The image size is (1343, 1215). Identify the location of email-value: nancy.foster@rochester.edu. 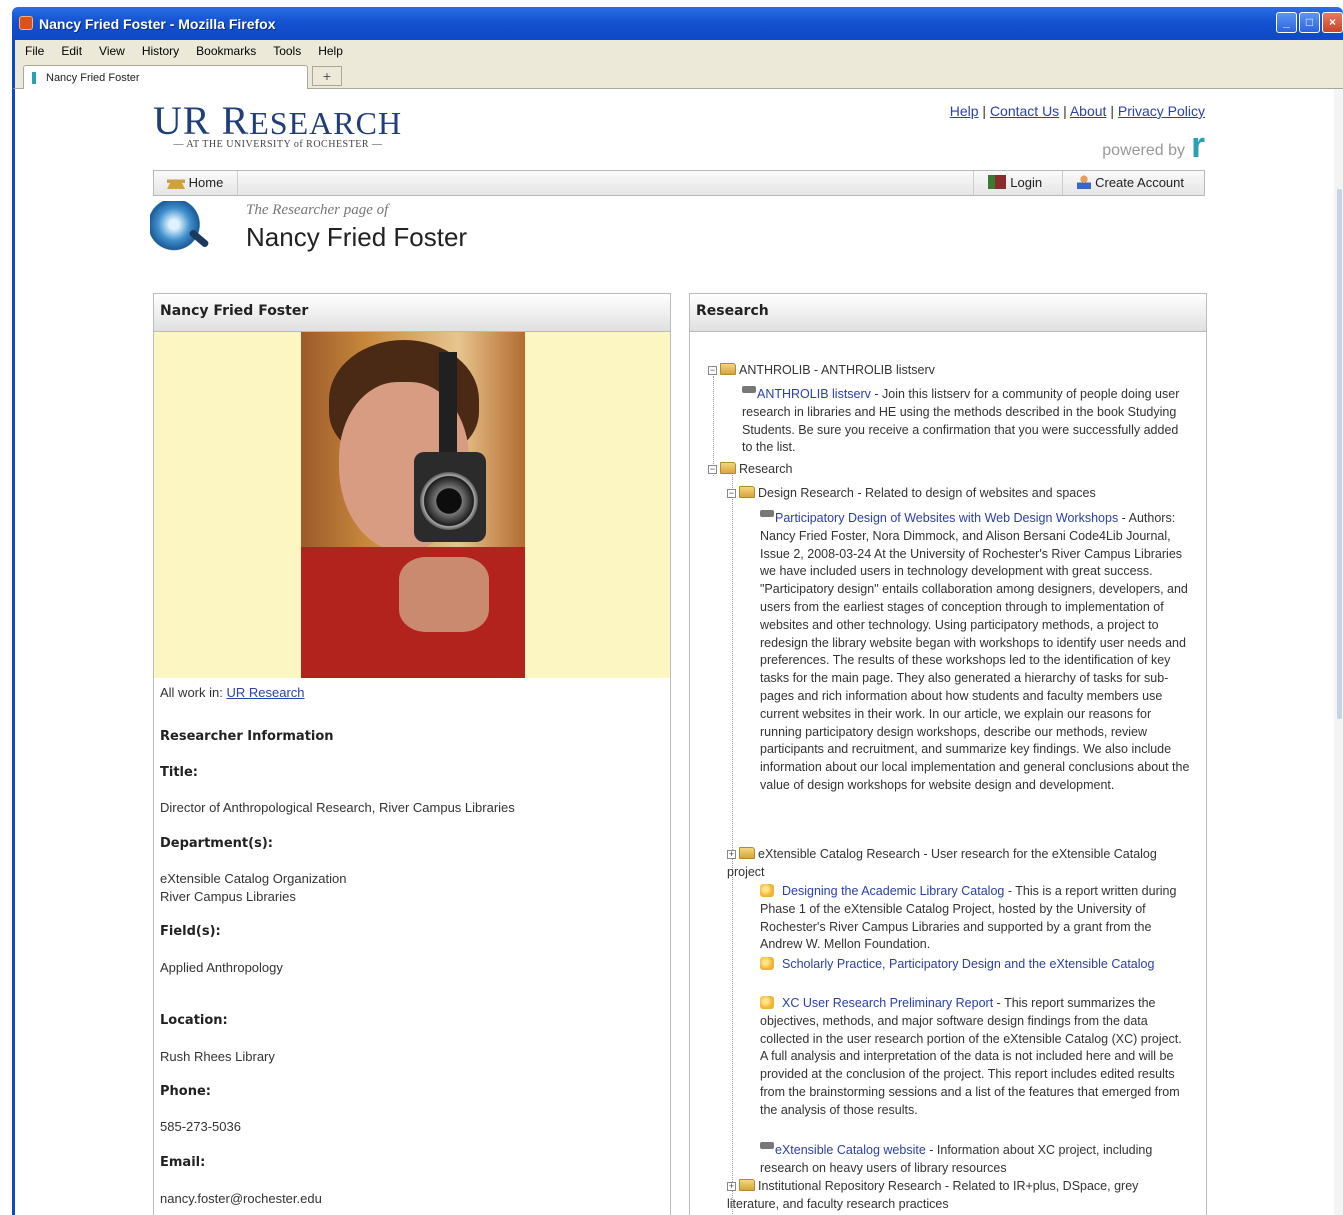
(241, 1198).